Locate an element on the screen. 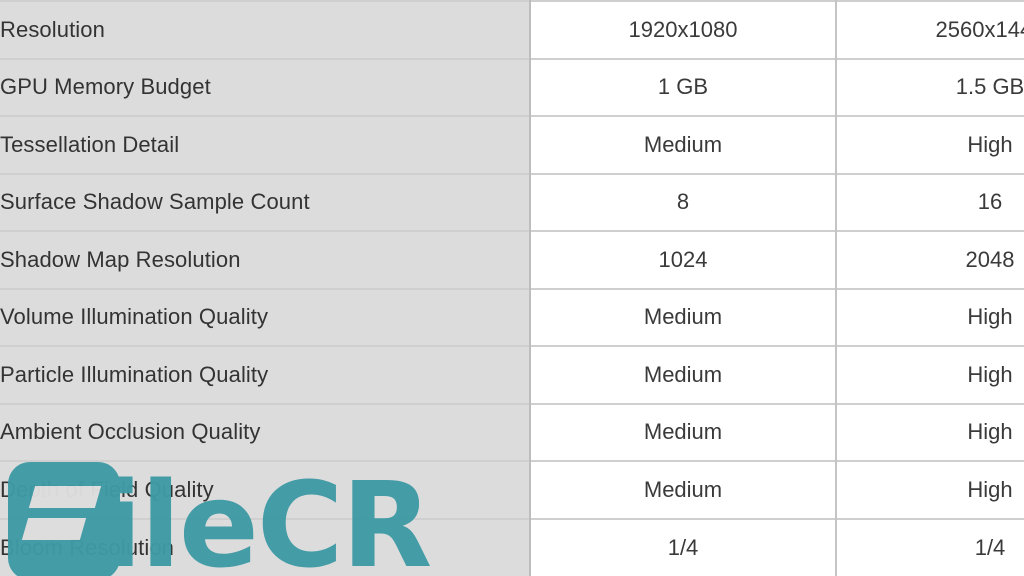  table-row: Shadow Map Resolution 1024 2048 is located at coordinates (512, 259).